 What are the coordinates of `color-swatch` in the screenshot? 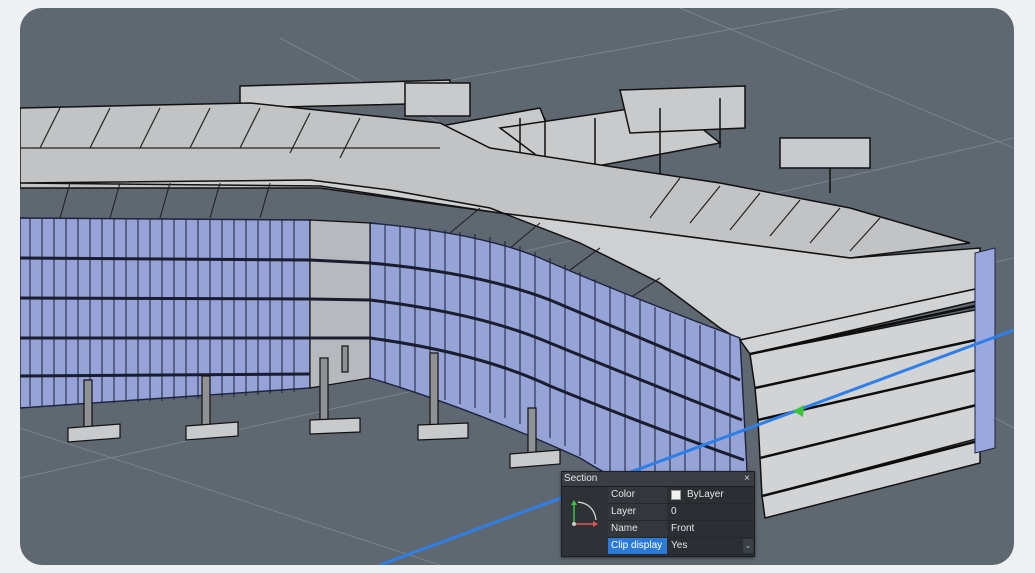 It's located at (676, 495).